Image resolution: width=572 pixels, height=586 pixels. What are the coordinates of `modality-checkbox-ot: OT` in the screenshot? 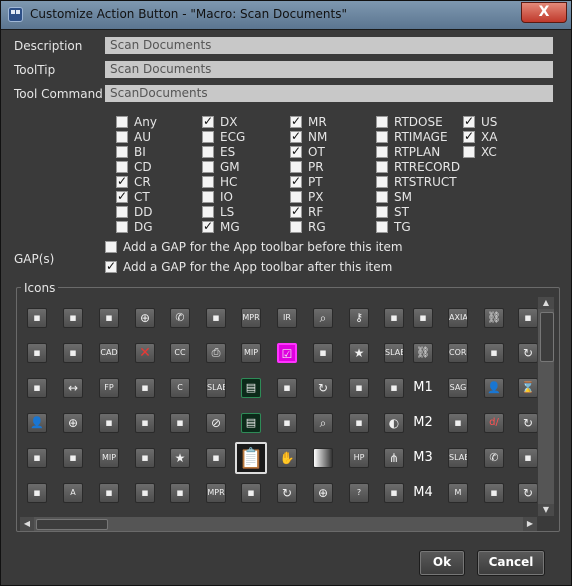 It's located at (307, 151).